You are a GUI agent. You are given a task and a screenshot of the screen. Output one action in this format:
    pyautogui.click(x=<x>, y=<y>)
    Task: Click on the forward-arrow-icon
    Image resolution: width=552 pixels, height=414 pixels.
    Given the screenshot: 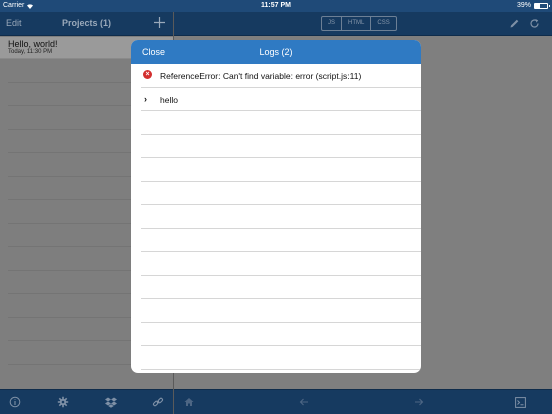 What is the action you would take?
    pyautogui.click(x=419, y=402)
    